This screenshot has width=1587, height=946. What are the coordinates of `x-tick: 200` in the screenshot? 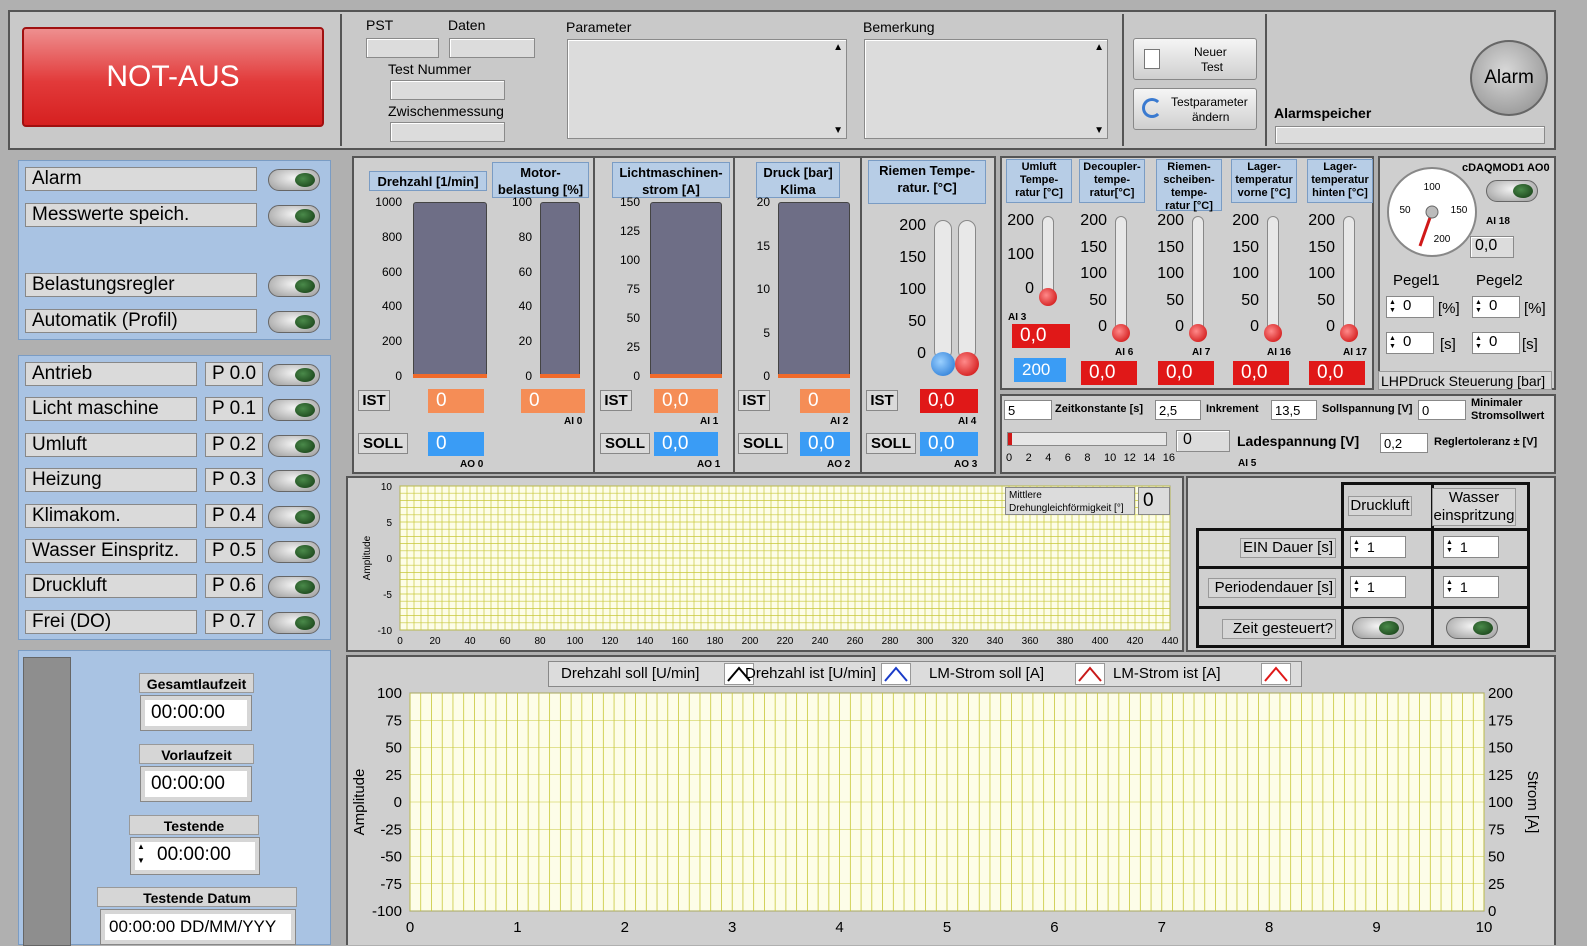 It's located at (750, 641).